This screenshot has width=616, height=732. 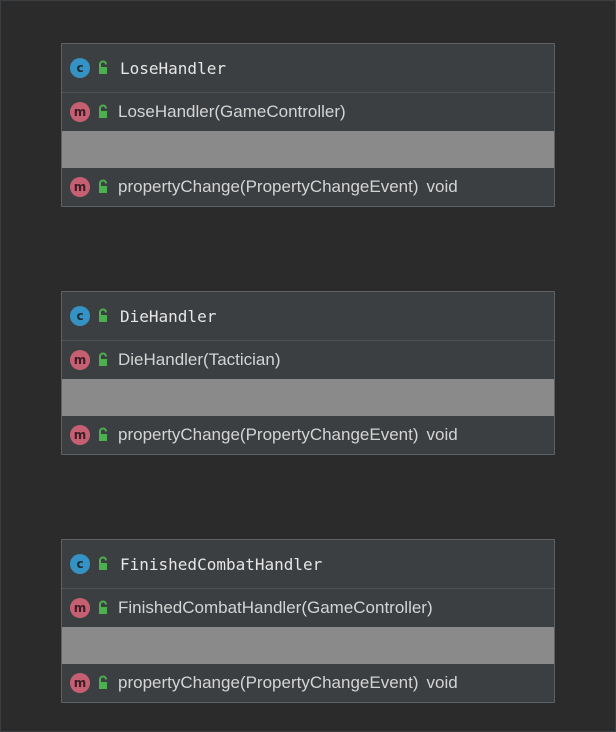 I want to click on constructor-signature: FinishedCombatHandler(GameController), so click(x=275, y=607).